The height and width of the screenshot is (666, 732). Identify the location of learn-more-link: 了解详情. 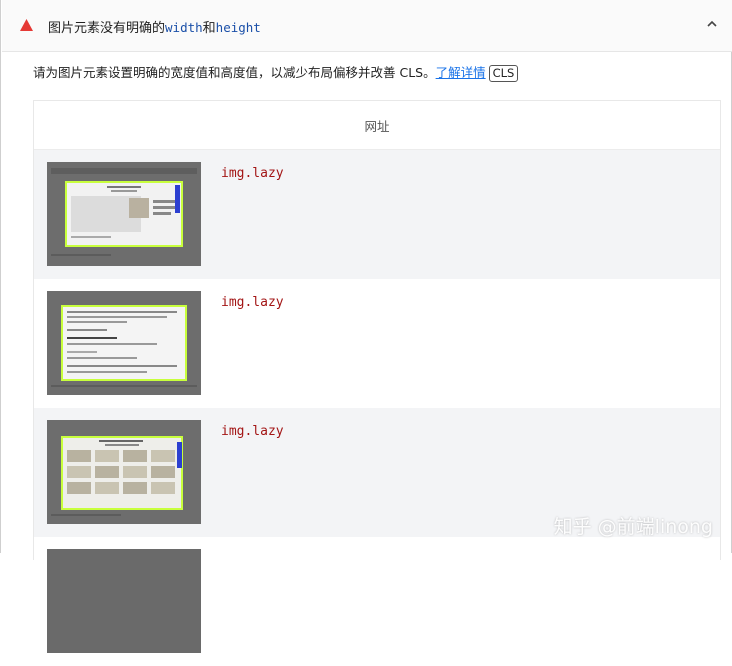
(461, 72).